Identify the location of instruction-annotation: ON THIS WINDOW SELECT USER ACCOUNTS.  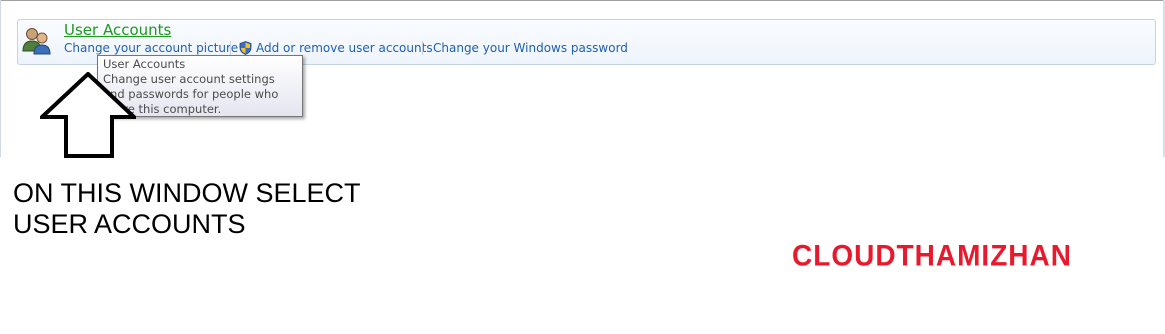
(223, 209).